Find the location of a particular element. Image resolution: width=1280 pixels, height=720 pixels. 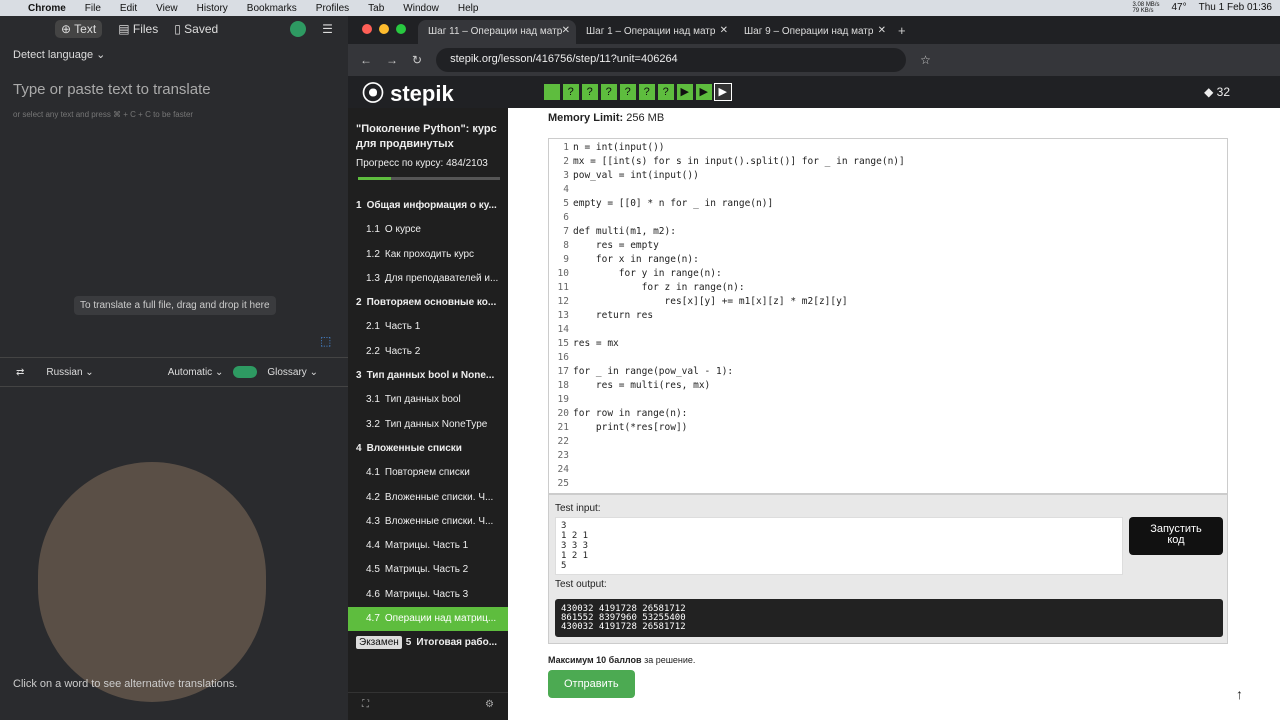

run-code-button: Запустить код is located at coordinates (1176, 536).